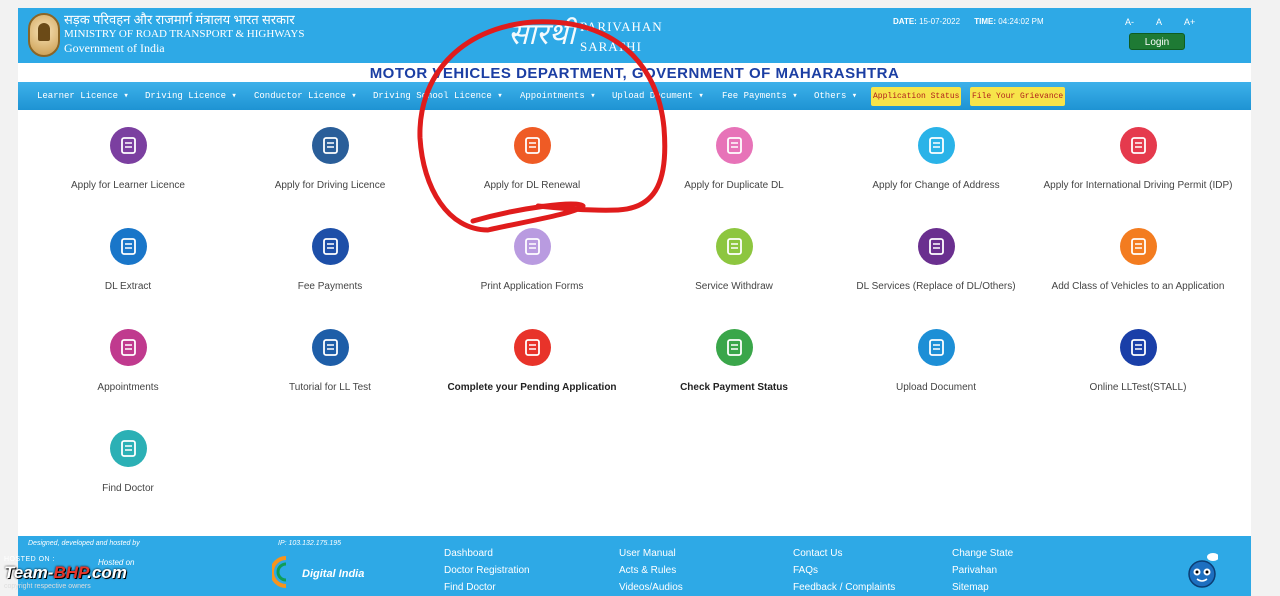  I want to click on footer-link-acts-rules: Acts & Rules, so click(647, 570).